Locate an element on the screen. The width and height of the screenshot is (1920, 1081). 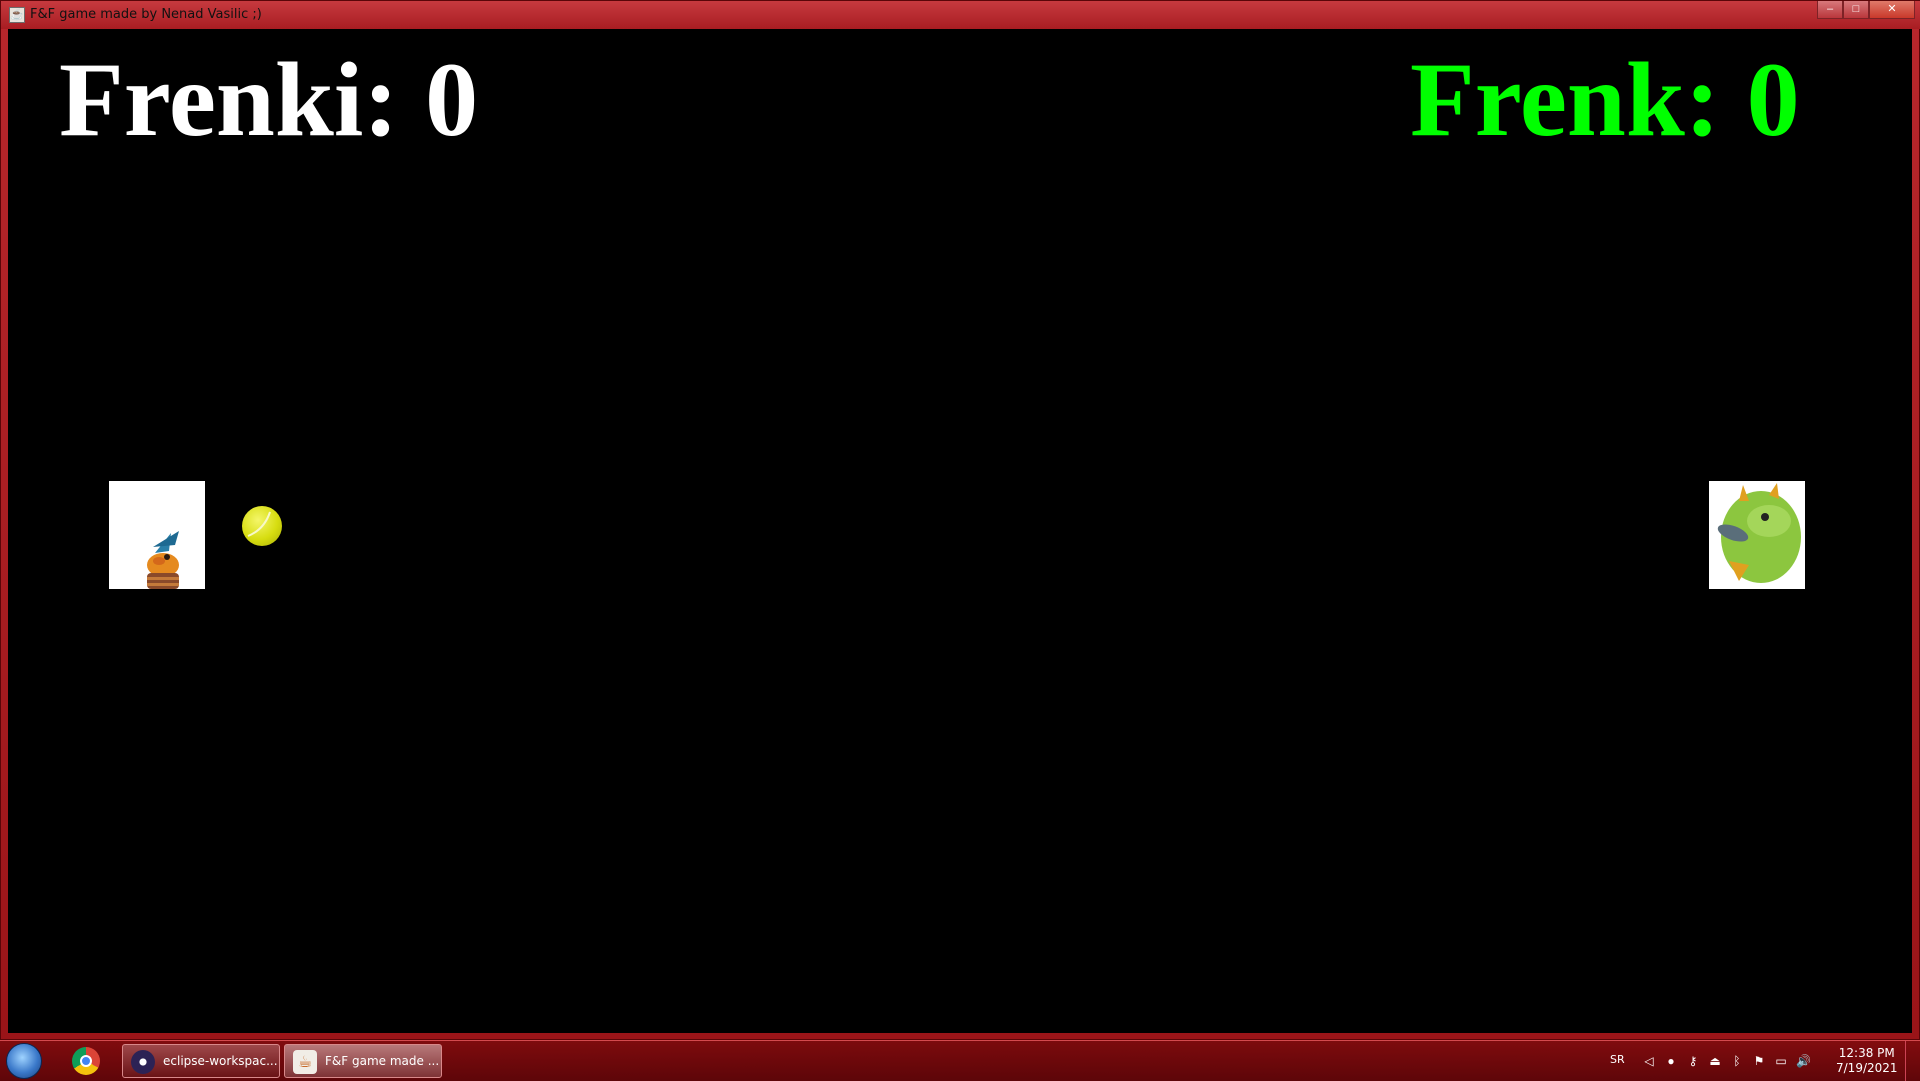
java-icon: ☕ is located at coordinates (305, 1062).